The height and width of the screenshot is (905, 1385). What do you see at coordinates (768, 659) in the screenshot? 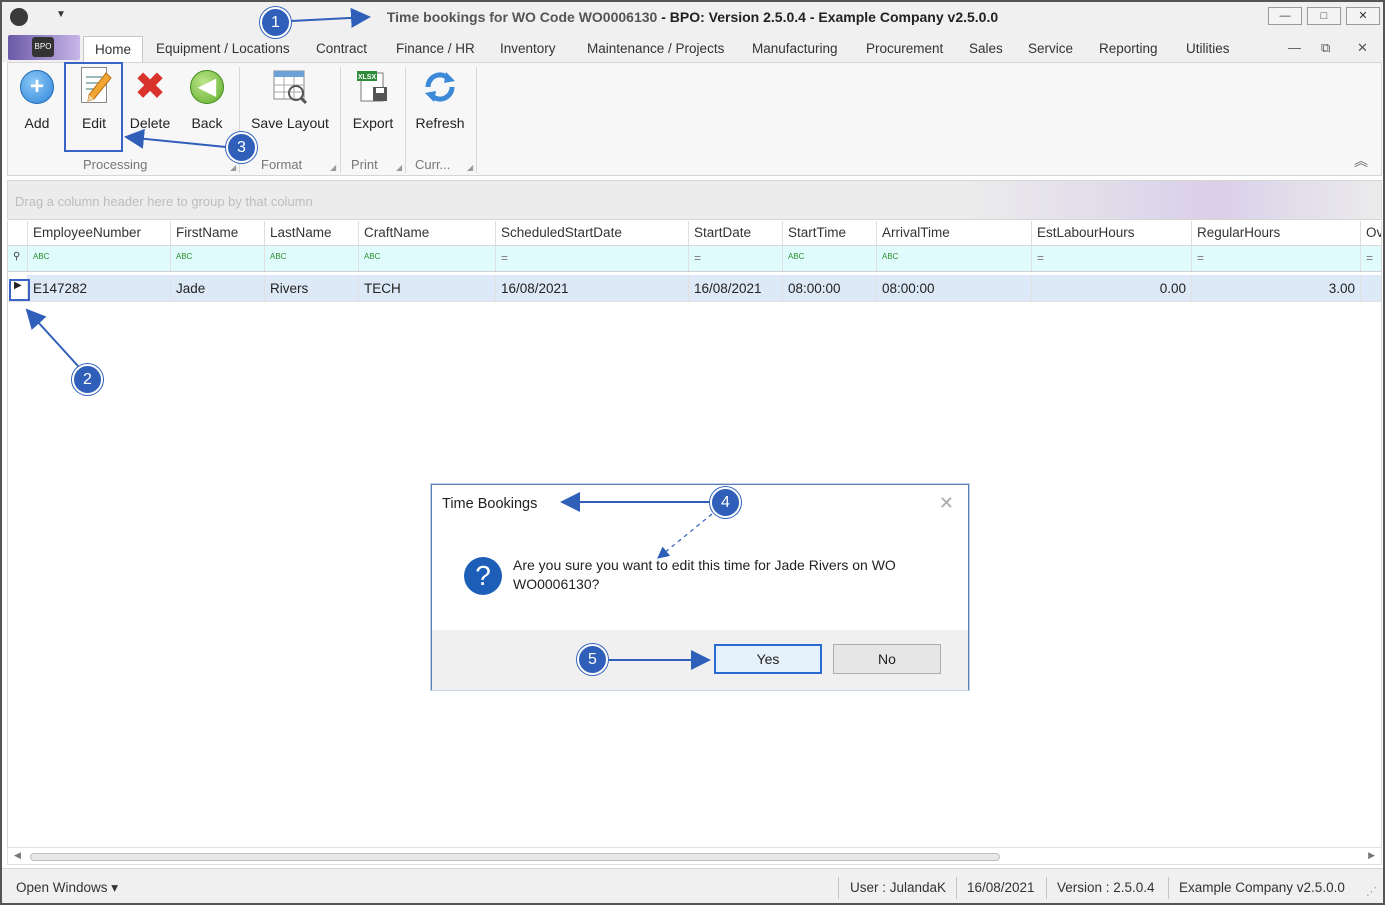
I see `yes-button: Yes` at bounding box center [768, 659].